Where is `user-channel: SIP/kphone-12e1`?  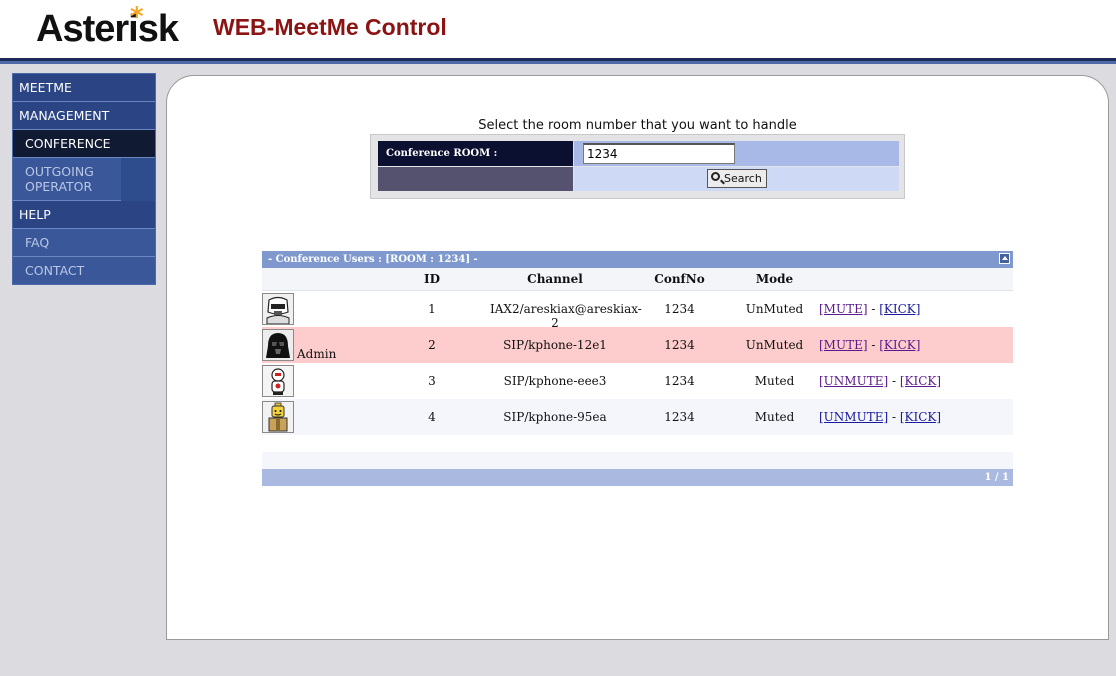 user-channel: SIP/kphone-12e1 is located at coordinates (555, 345).